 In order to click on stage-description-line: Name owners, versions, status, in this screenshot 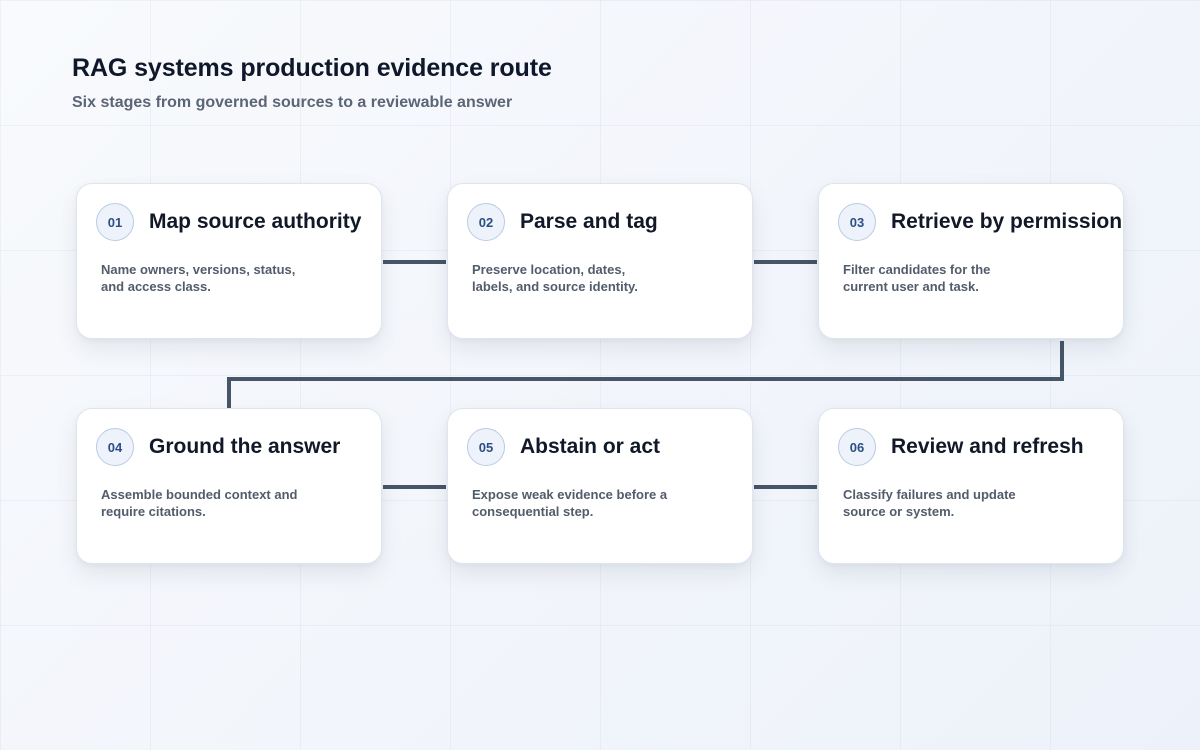, I will do `click(198, 269)`.